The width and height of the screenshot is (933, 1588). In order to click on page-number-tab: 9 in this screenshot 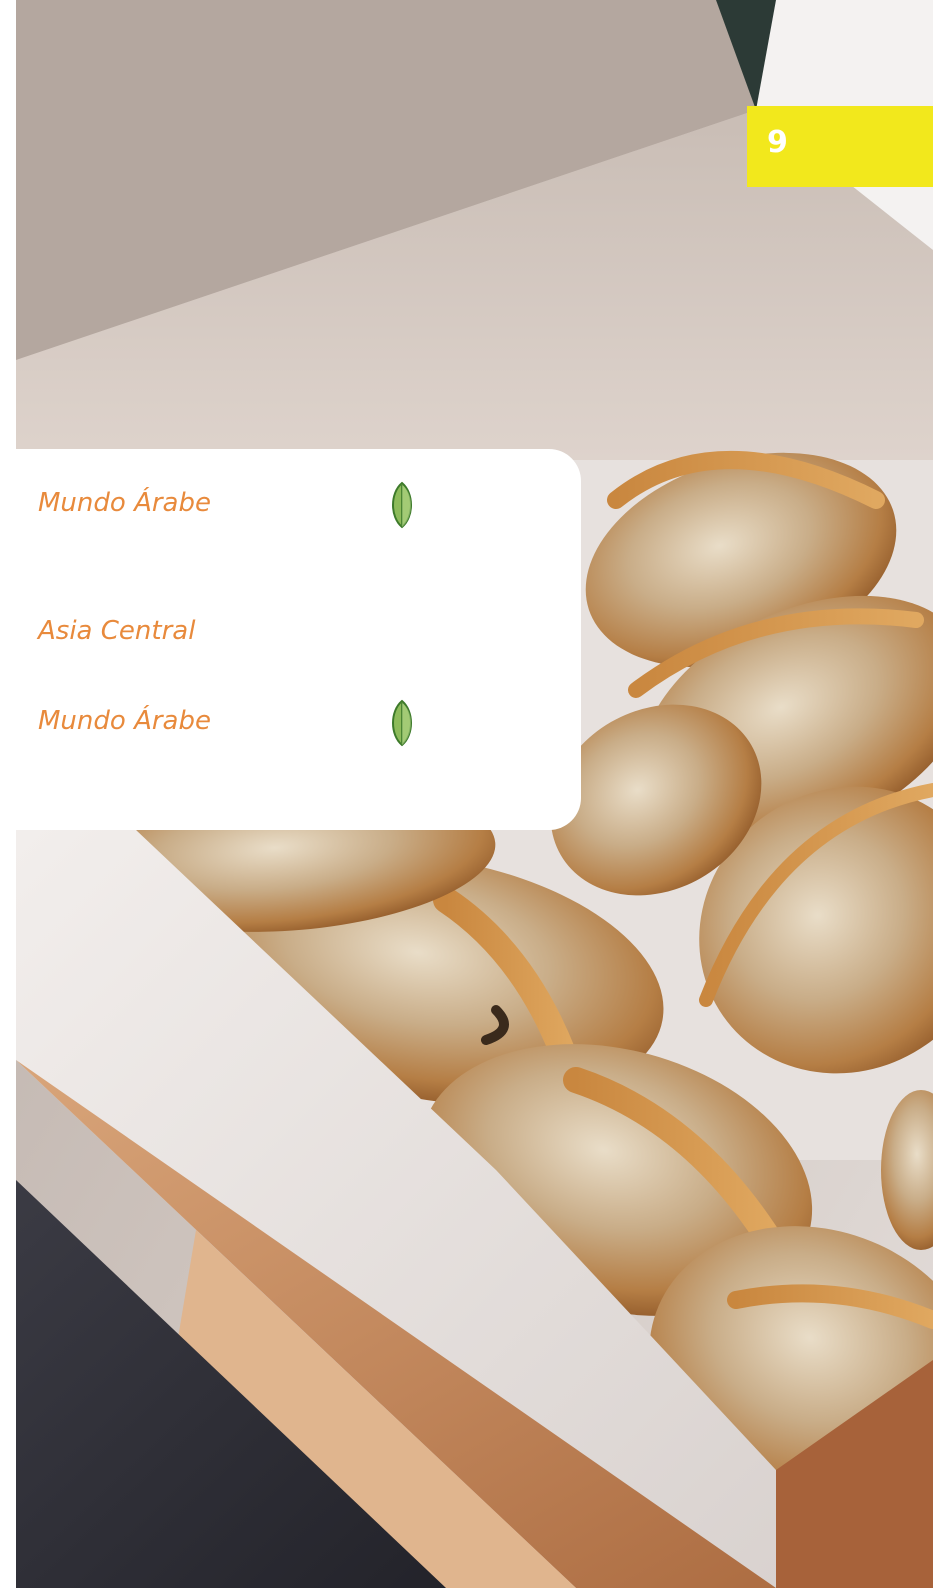, I will do `click(840, 146)`.